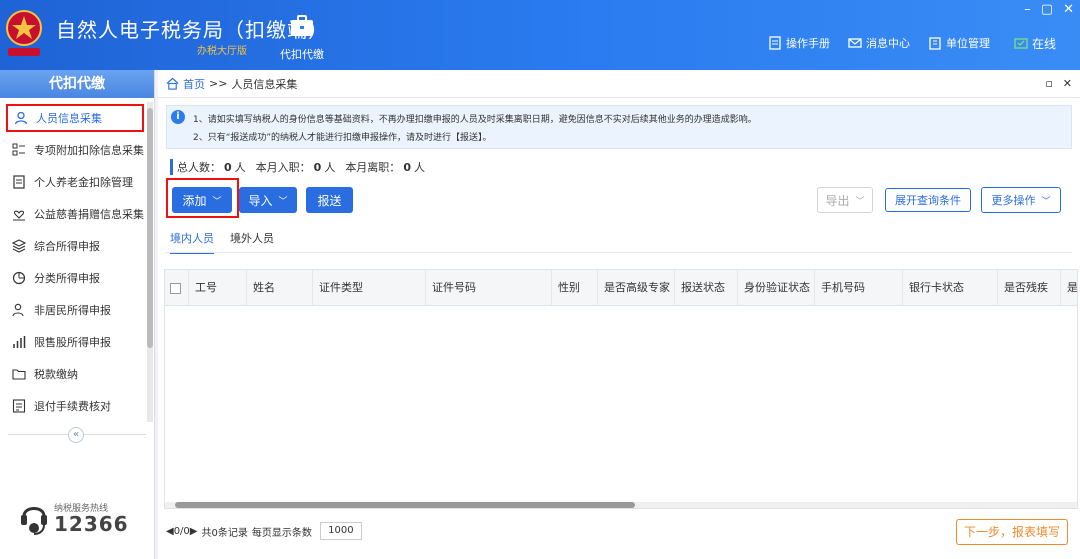  I want to click on column-header: 是否高级专家, so click(636, 288).